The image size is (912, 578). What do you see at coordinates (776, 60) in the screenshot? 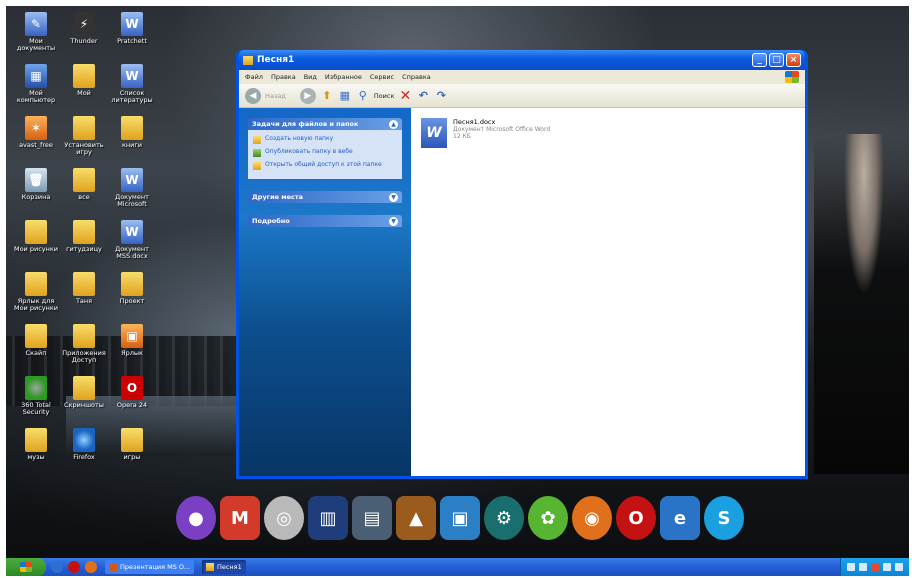
I see `maximize-button: □` at bounding box center [776, 60].